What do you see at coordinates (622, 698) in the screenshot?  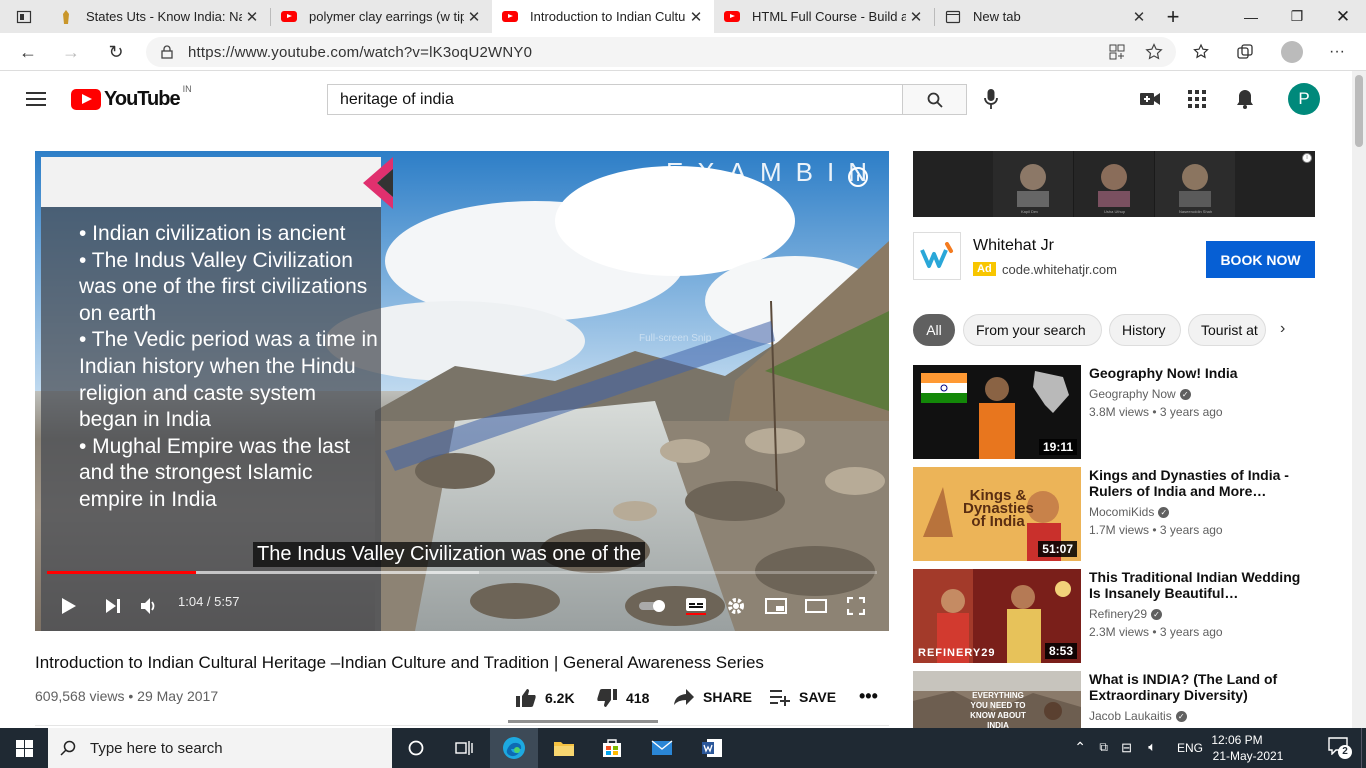 I see `dislike-button: 418` at bounding box center [622, 698].